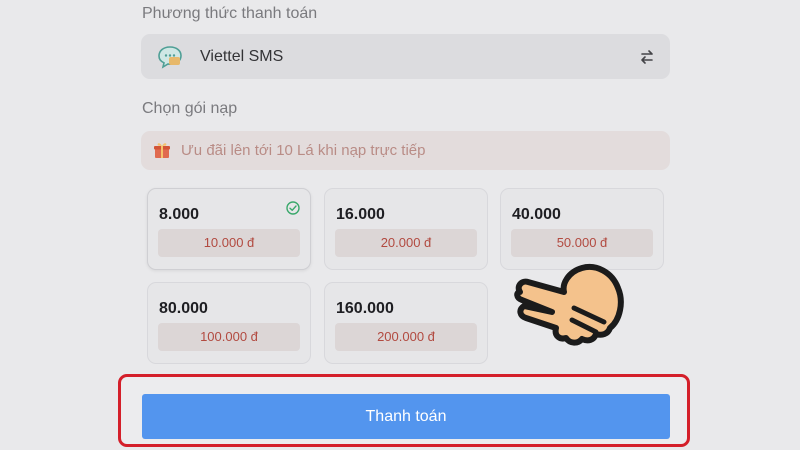 This screenshot has height=450, width=800. What do you see at coordinates (303, 150) in the screenshot?
I see `promo-text: Ưu đãi lên tới 10 Lá khi nạp trực tiếp` at bounding box center [303, 150].